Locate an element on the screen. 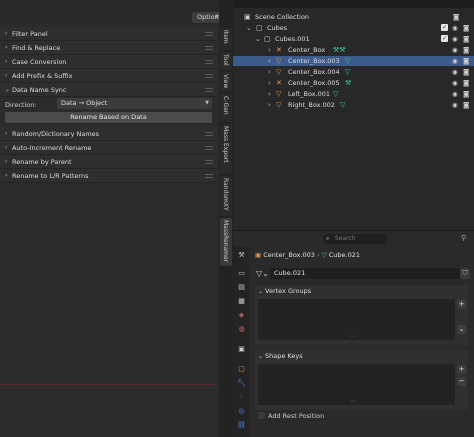 The image size is (474, 437). outliner-row-right-box-002: › ▽ Right_Box.002 ▽ ◉ ◙ is located at coordinates (353, 105).